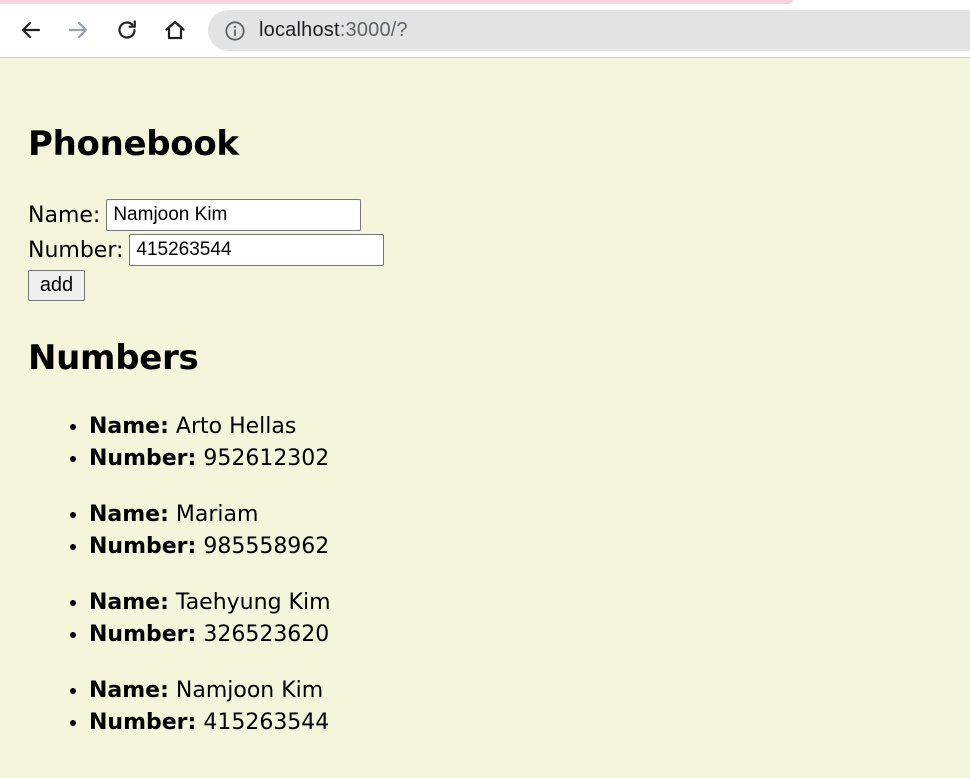 Image resolution: width=970 pixels, height=778 pixels. Describe the element at coordinates (358, 603) in the screenshot. I see `entry-name: Name: Taehyung Kim` at that location.